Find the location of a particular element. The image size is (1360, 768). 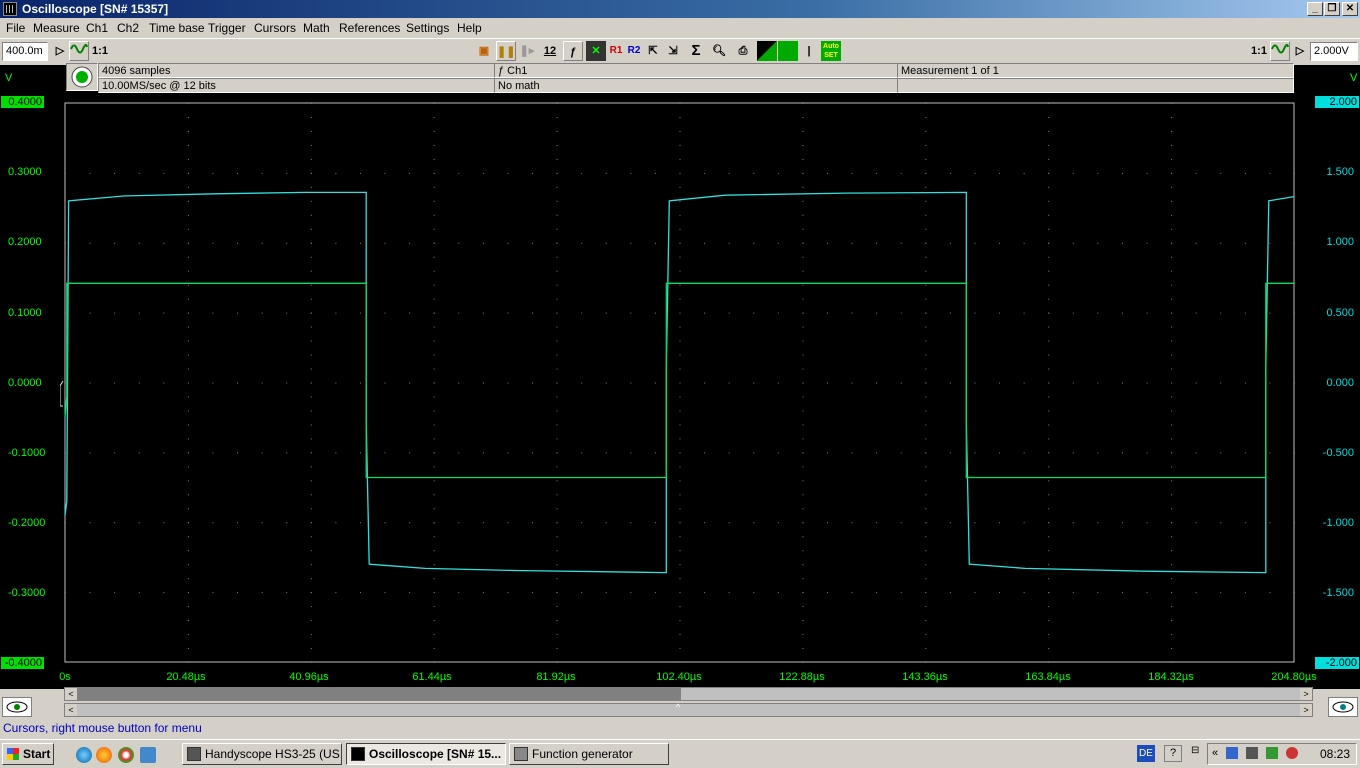

record-icon: ▣ is located at coordinates (484, 51).